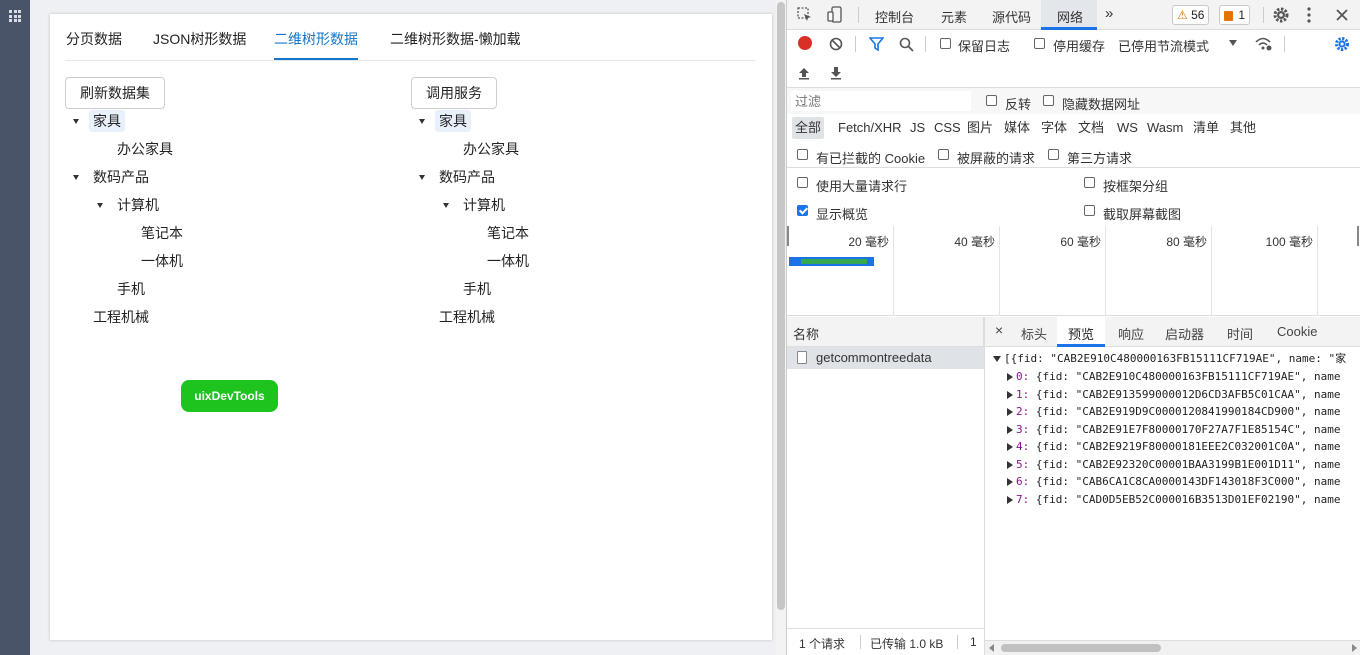 This screenshot has height=655, width=1360. What do you see at coordinates (316, 59) in the screenshot?
I see `active-tab-indicator` at bounding box center [316, 59].